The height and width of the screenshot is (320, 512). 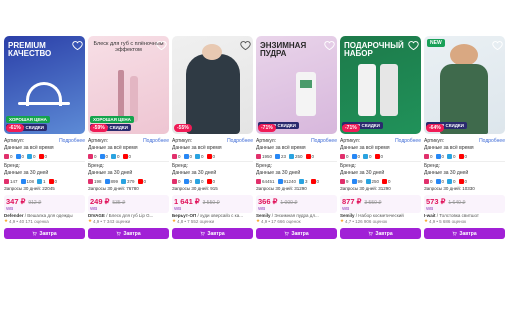 What do you see at coordinates (296, 181) in the screenshot?
I see `stats-30-days: 64451 91240 3 0` at bounding box center [296, 181].